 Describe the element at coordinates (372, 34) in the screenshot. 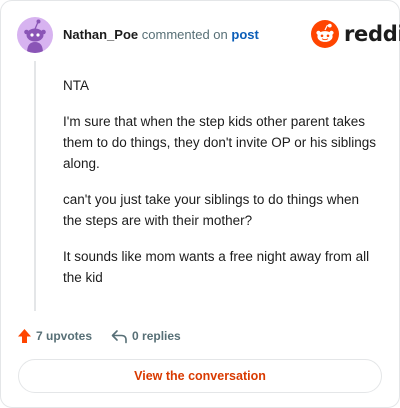

I see `reddit-wordmark: reddit` at that location.